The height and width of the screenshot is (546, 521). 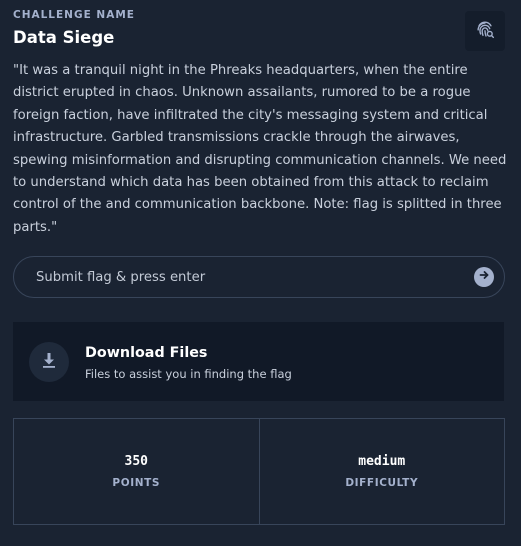 I want to click on points-value: 350, so click(x=136, y=461).